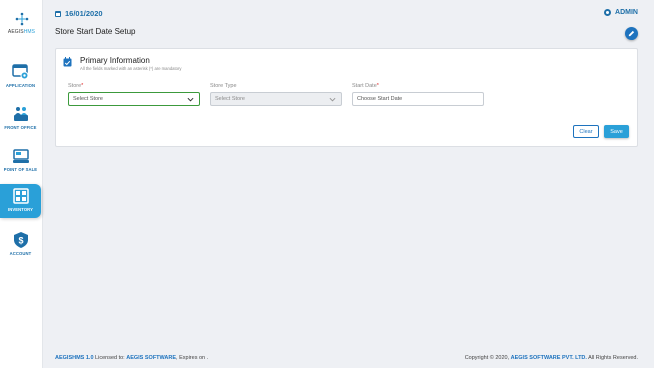 Image resolution: width=654 pixels, height=368 pixels. Describe the element at coordinates (20, 209) in the screenshot. I see `sidebar-item-label: INVENTORY` at that location.